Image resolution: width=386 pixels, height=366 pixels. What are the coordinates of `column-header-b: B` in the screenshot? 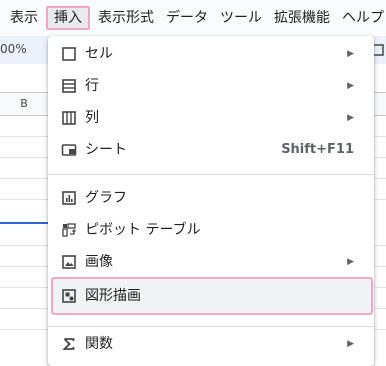 It's located at (24, 104).